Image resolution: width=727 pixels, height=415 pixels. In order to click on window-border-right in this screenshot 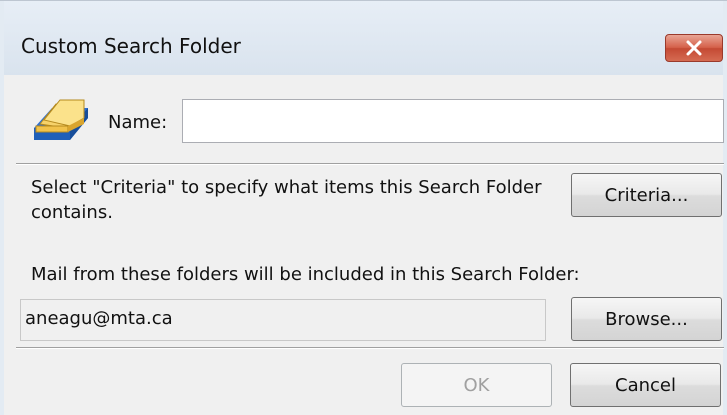, I will do `click(725, 208)`.